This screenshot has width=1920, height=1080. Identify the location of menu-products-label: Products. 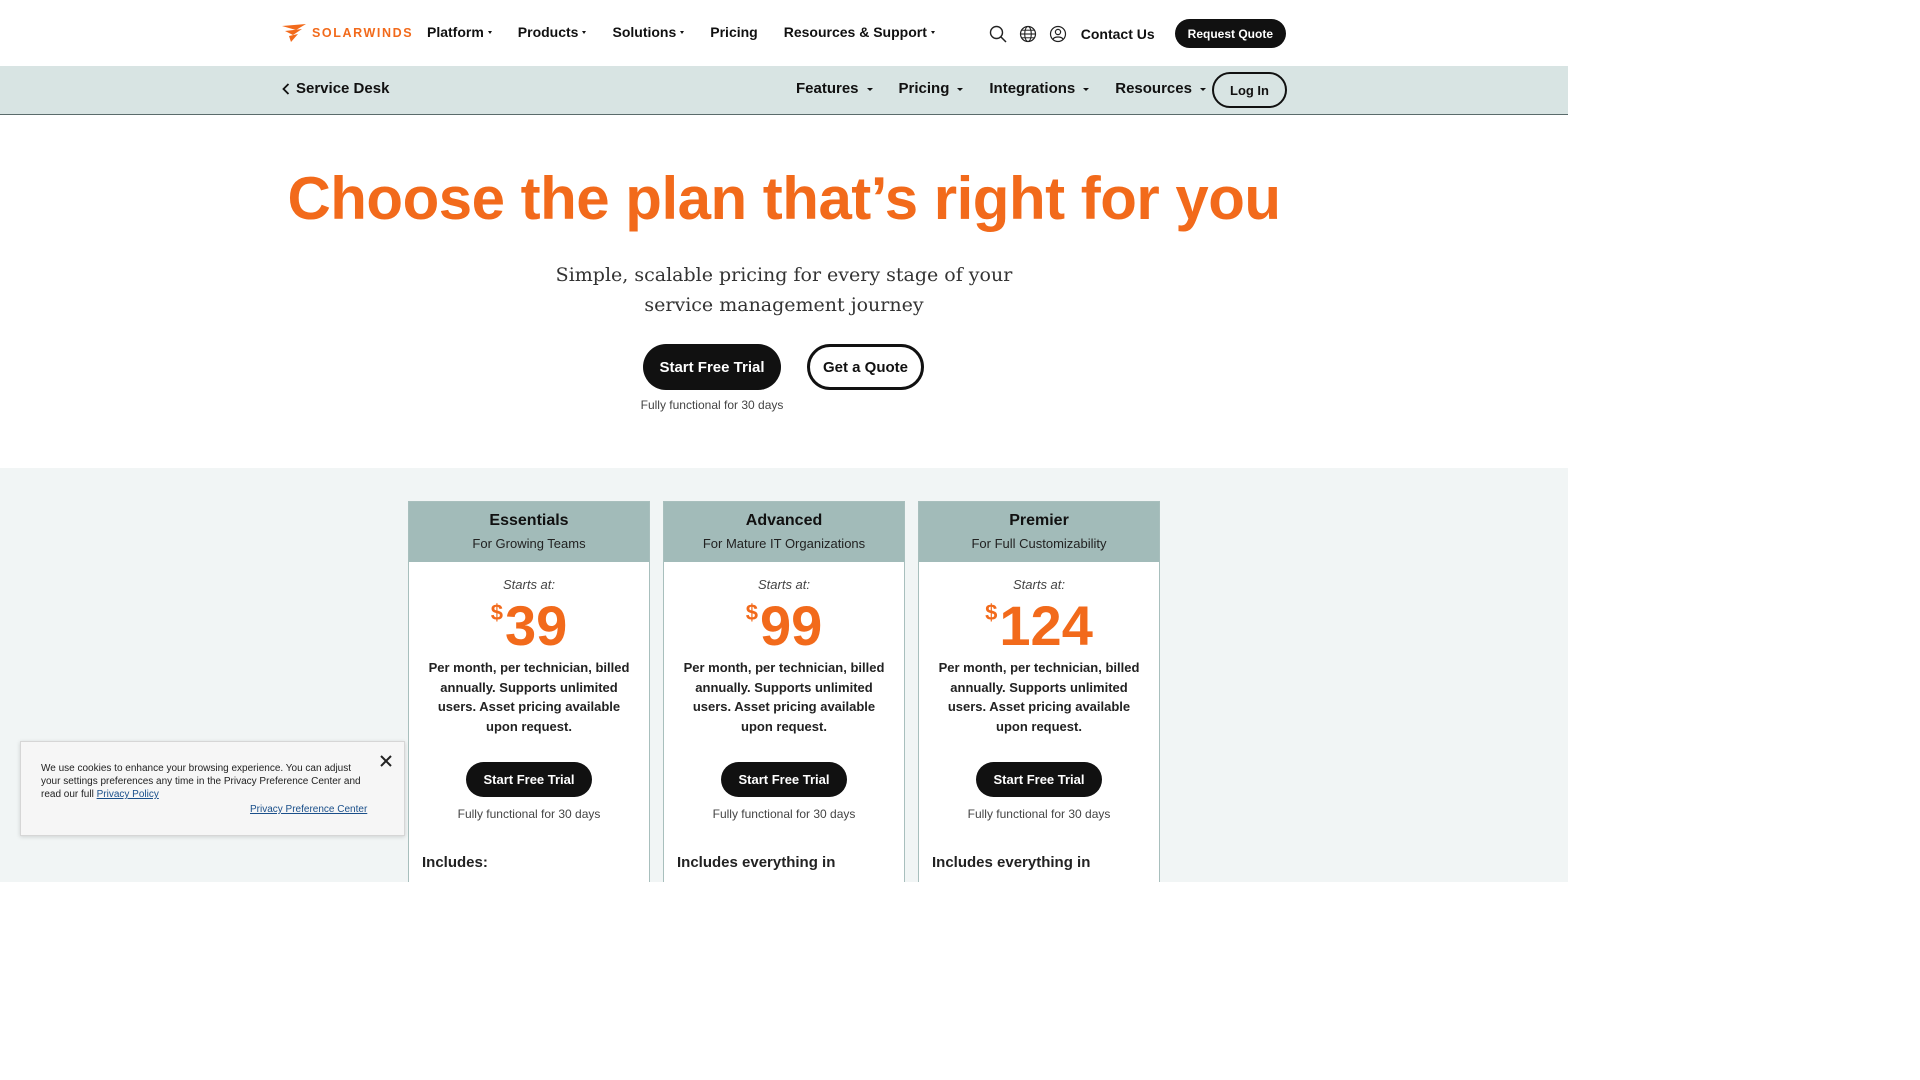
(548, 32).